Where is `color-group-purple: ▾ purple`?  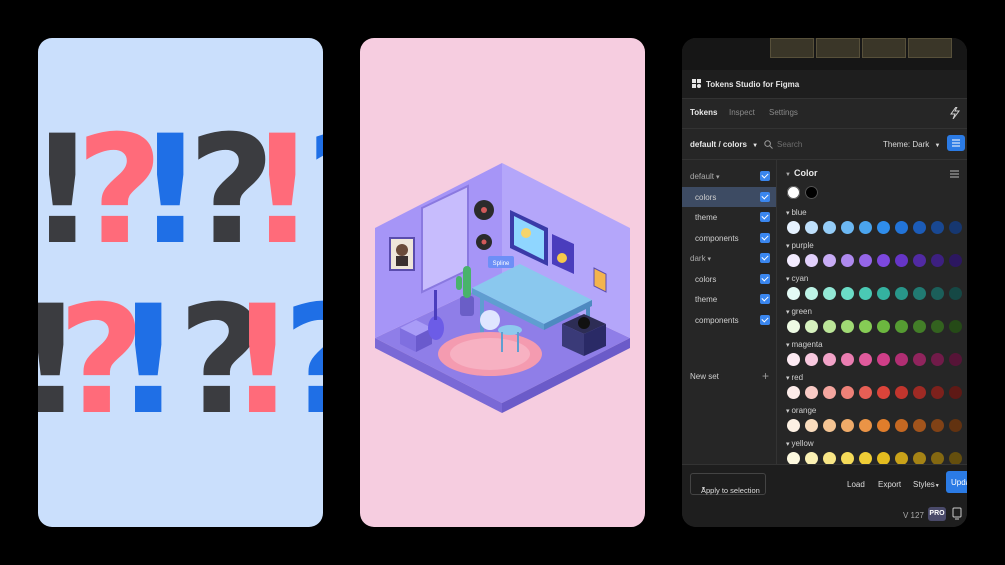
color-group-purple: ▾ purple is located at coordinates (800, 245).